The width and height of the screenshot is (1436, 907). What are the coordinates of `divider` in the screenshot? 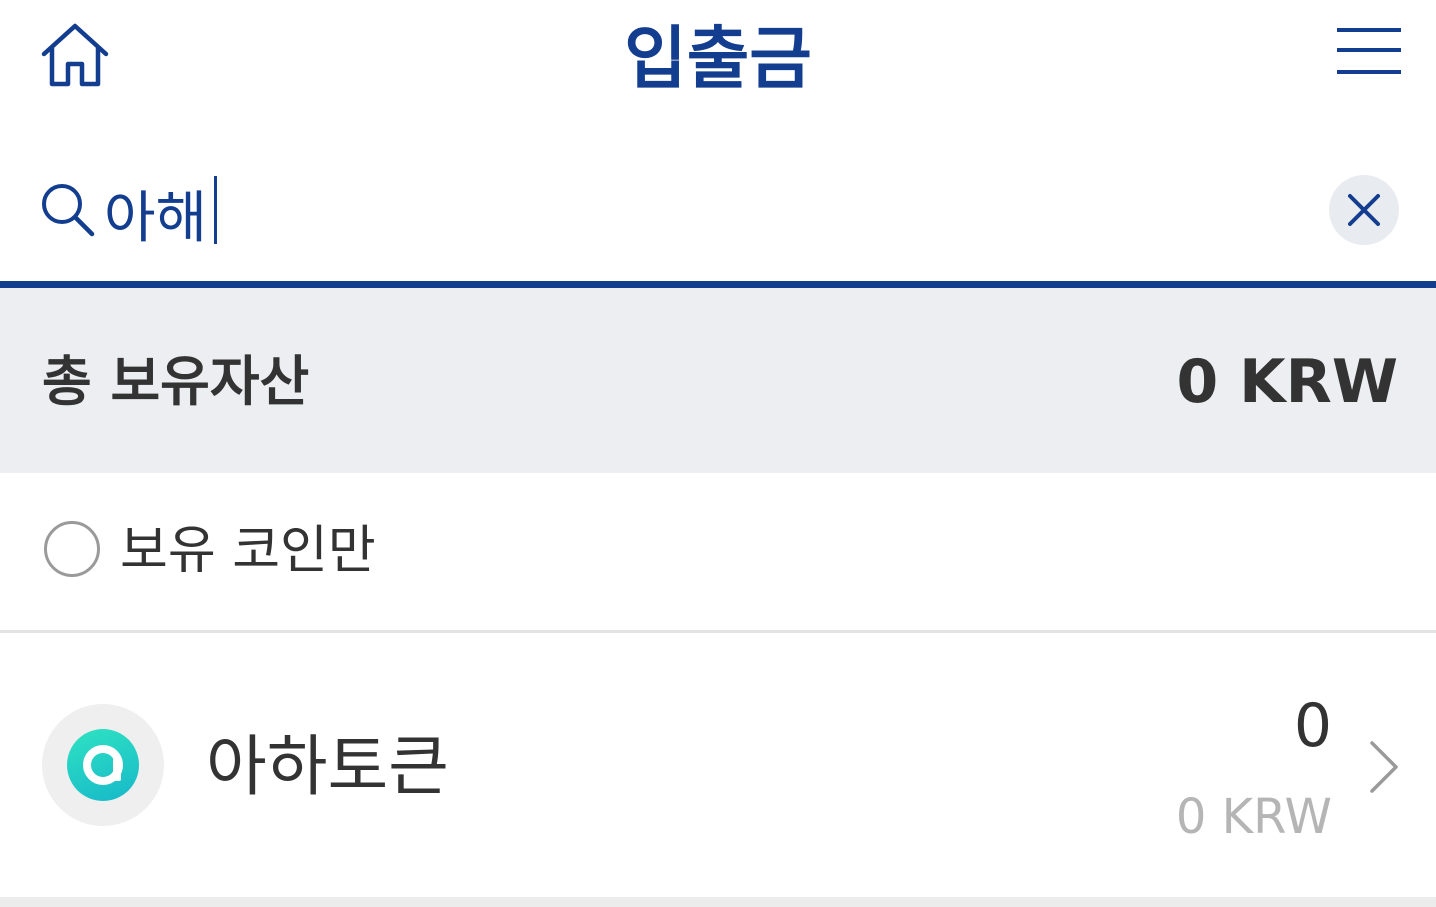 It's located at (718, 902).